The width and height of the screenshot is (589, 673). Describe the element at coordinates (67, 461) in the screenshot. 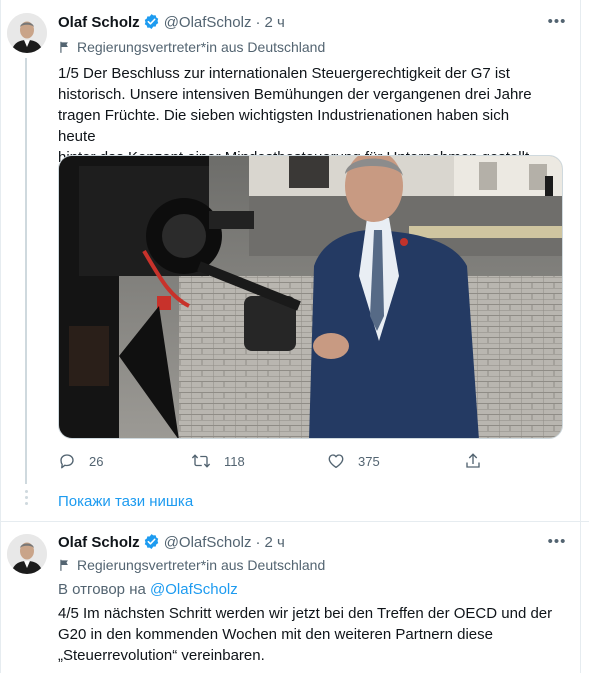

I see `reply-icon` at that location.